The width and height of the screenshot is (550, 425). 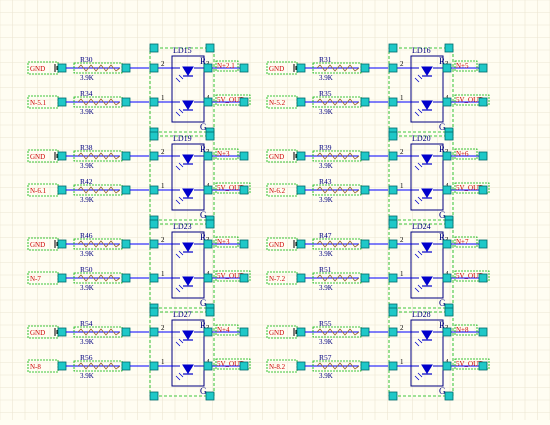 What do you see at coordinates (227, 330) in the screenshot?
I see `net-label-out: N+4` at bounding box center [227, 330].